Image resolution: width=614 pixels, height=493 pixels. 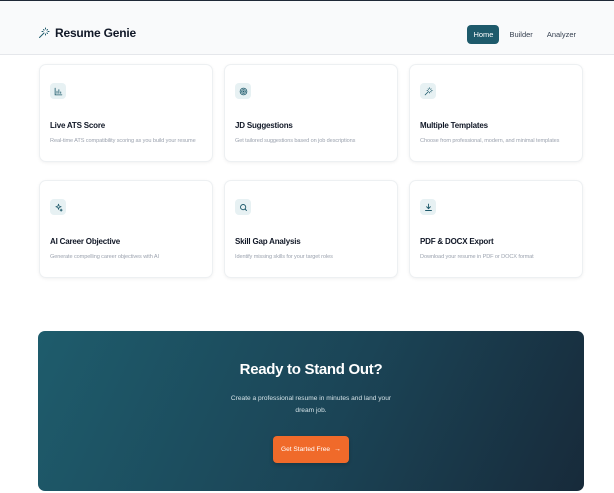 What do you see at coordinates (483, 34) in the screenshot?
I see `nav-item-home: Home` at bounding box center [483, 34].